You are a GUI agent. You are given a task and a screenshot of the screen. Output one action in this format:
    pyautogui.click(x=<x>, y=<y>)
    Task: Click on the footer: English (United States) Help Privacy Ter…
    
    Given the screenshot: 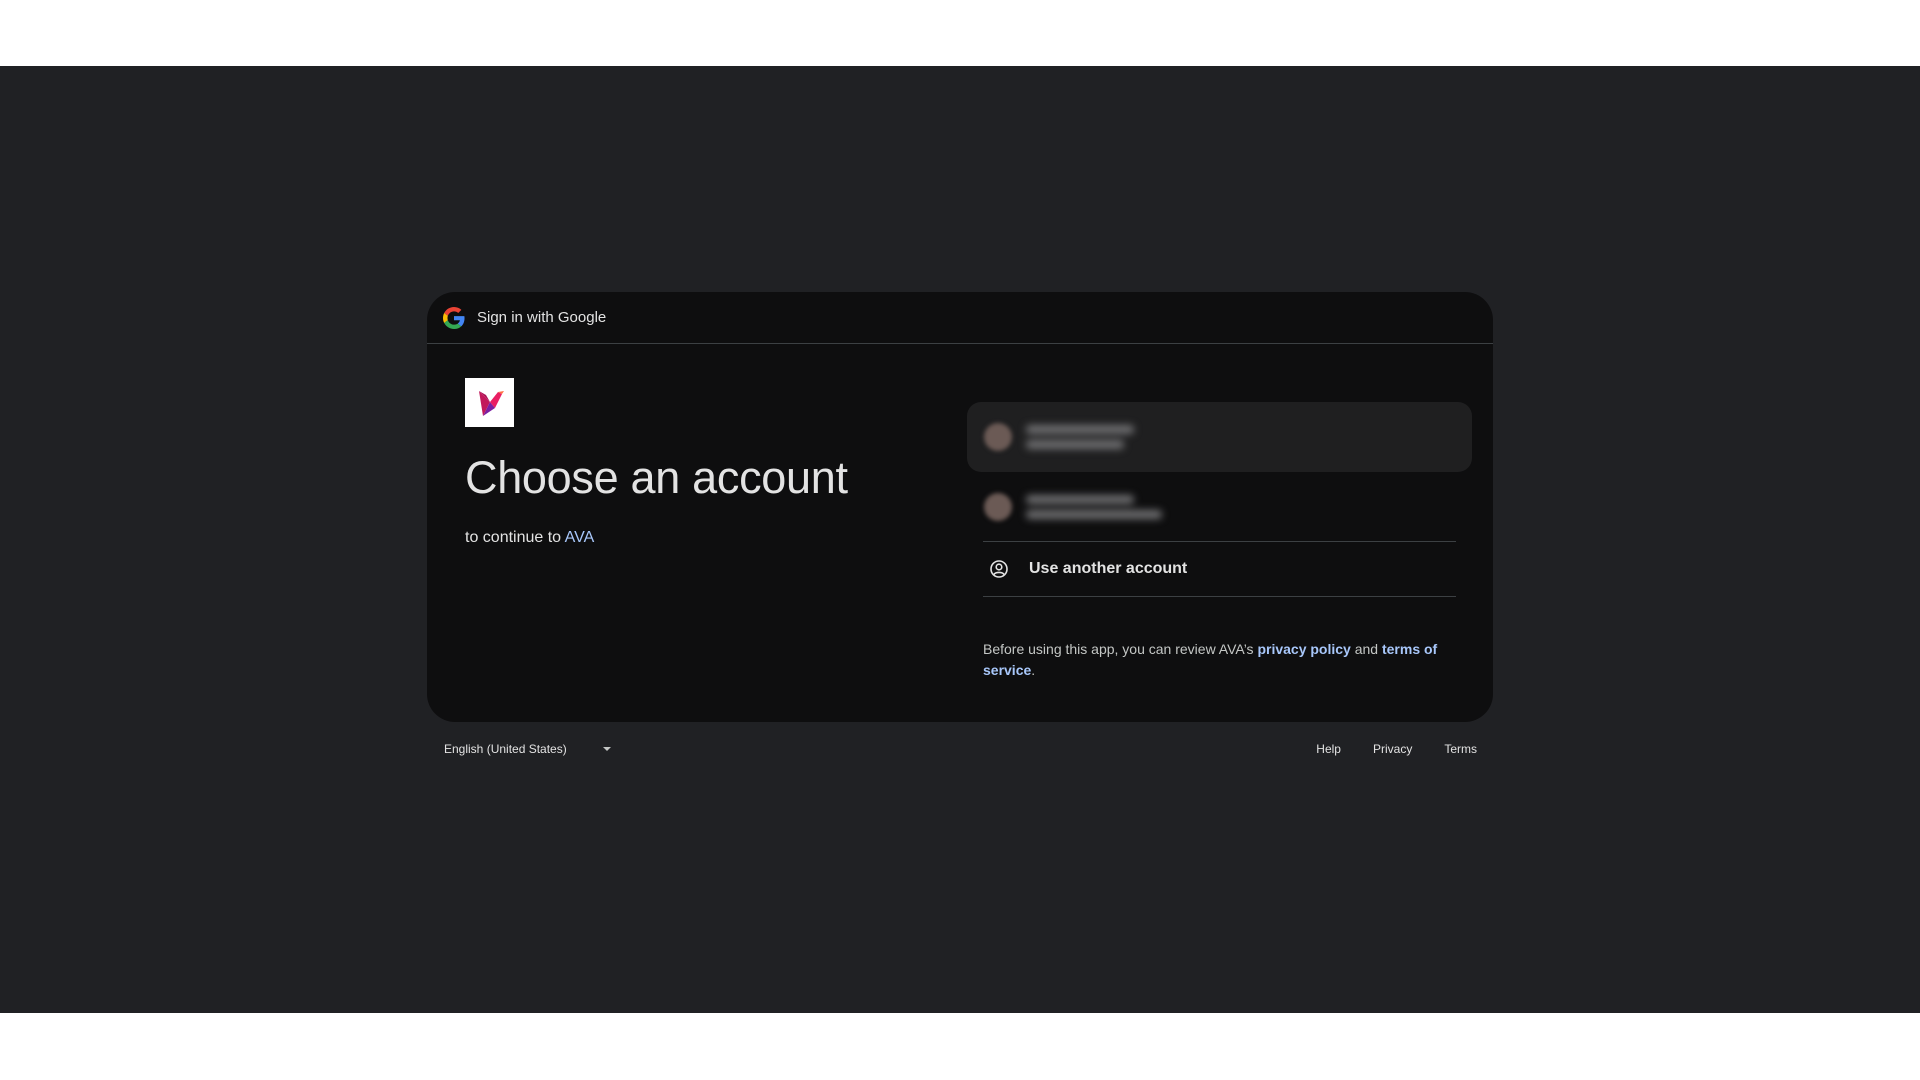 What is the action you would take?
    pyautogui.click(x=960, y=749)
    